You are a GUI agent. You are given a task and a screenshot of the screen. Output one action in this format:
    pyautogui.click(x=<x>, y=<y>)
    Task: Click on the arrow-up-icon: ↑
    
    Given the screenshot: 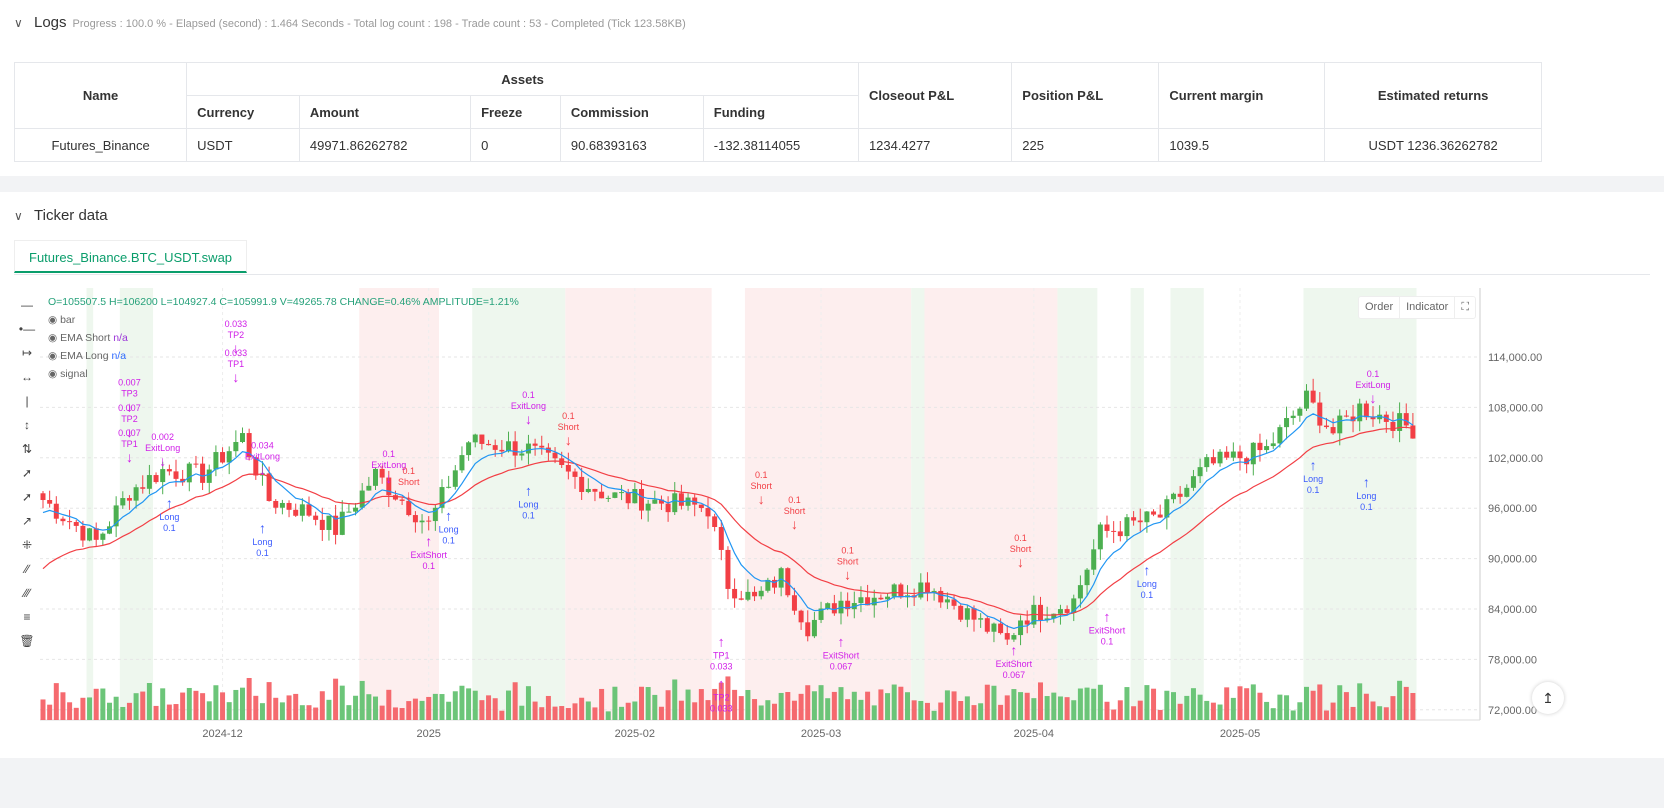 What is the action you would take?
    pyautogui.click(x=1313, y=465)
    